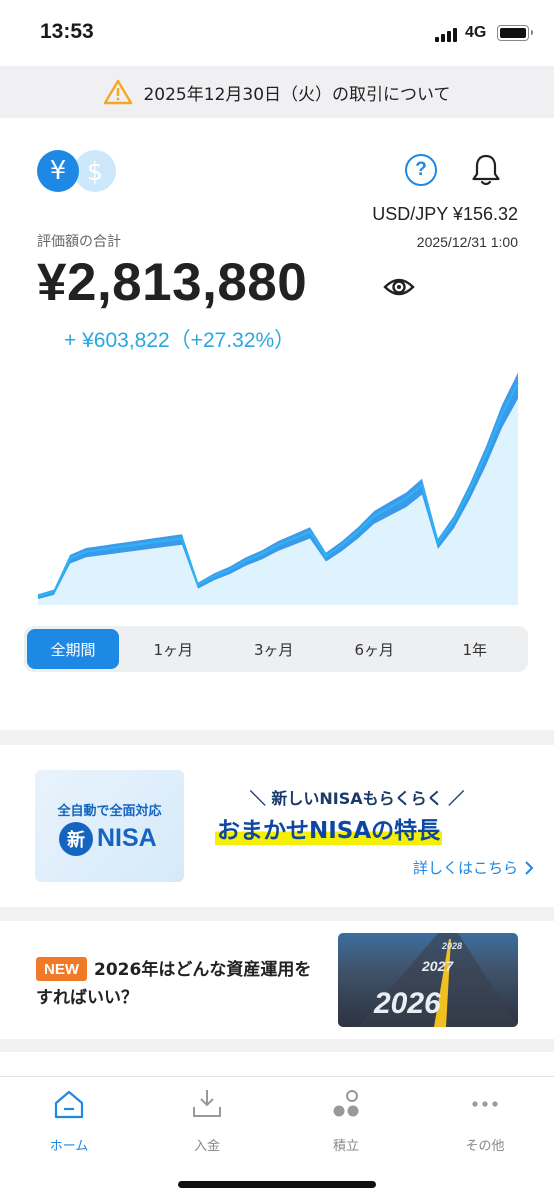  What do you see at coordinates (476, 32) in the screenshot?
I see `network-label: 4G` at bounding box center [476, 32].